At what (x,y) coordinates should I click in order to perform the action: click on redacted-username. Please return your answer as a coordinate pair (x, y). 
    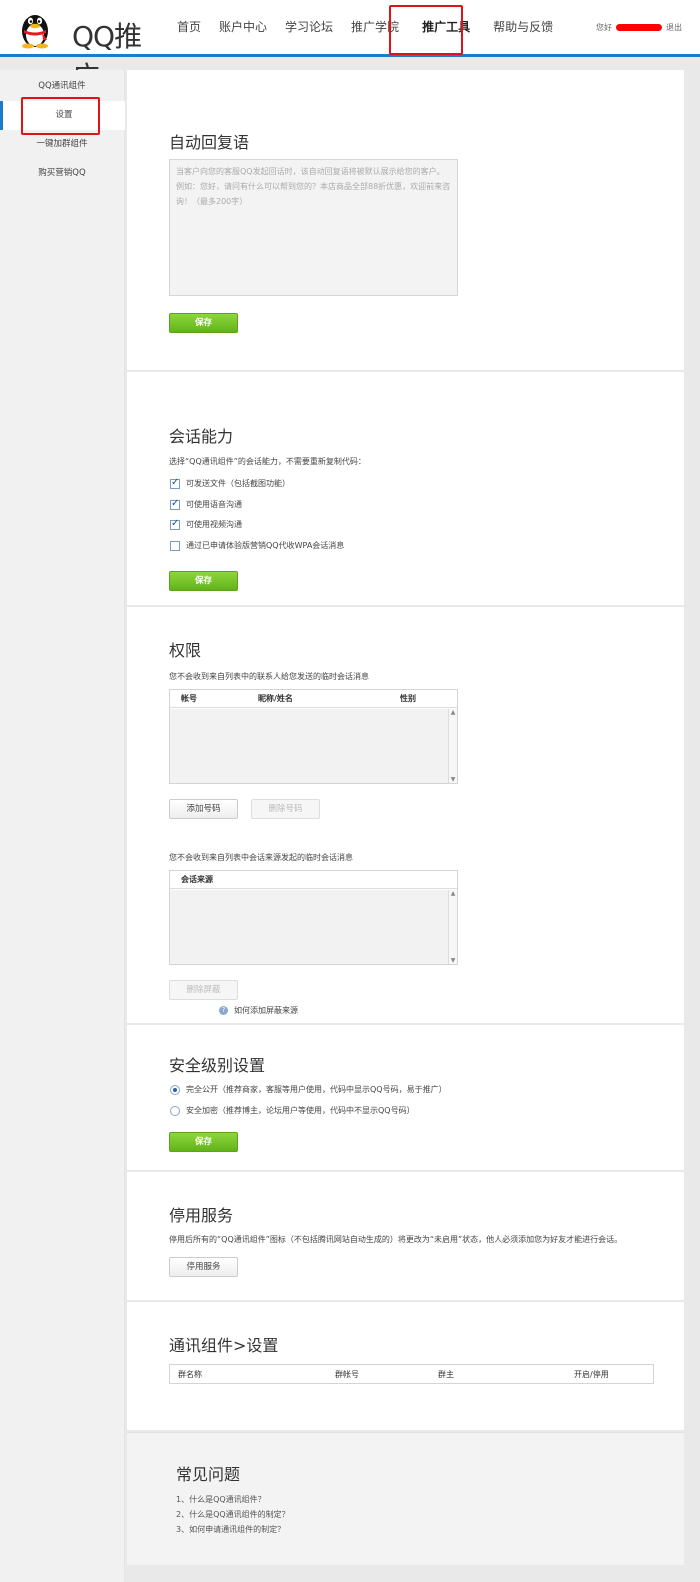
    Looking at the image, I should click on (639, 27).